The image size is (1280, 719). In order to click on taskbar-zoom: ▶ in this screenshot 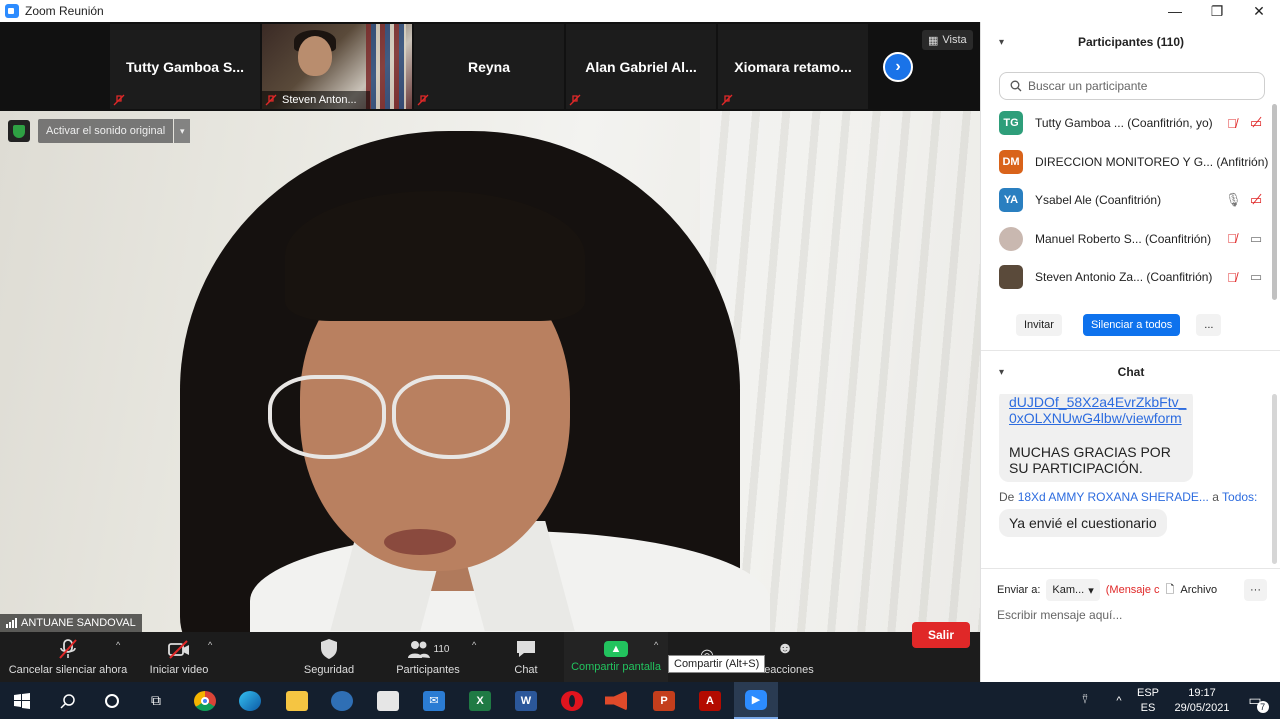, I will do `click(756, 700)`.